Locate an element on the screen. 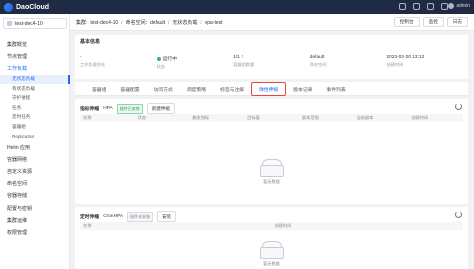 This screenshot has width=474, height=269. cronhpa-title: 定时伸缩 is located at coordinates (90, 217).